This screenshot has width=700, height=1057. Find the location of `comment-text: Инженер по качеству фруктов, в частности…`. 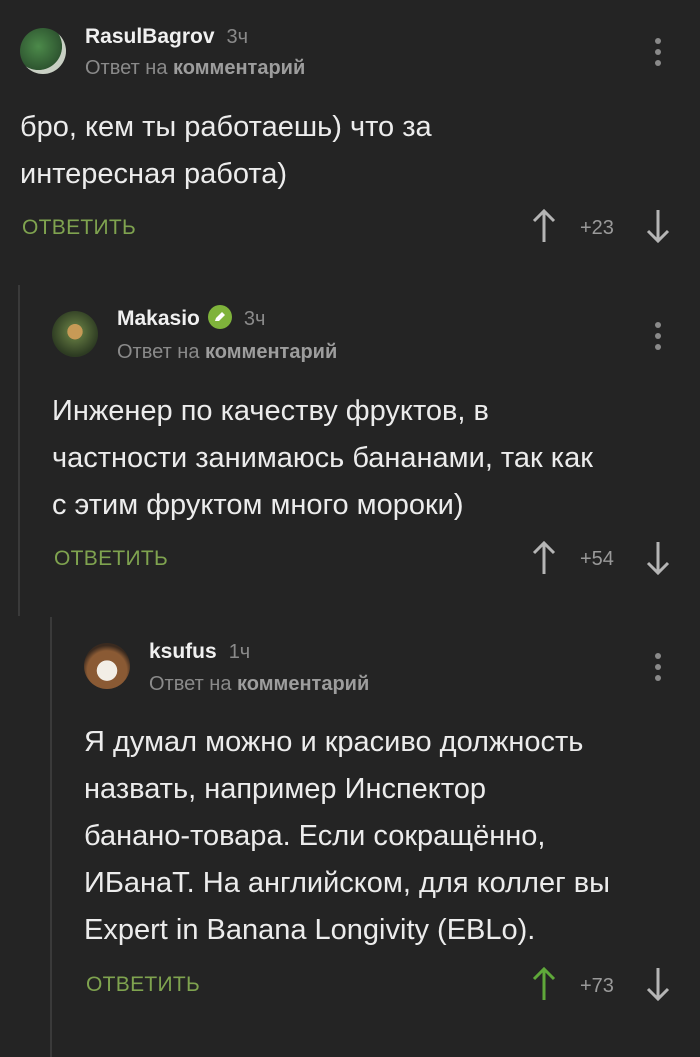

comment-text: Инженер по качеству фруктов, в частности… is located at coordinates (322, 458).